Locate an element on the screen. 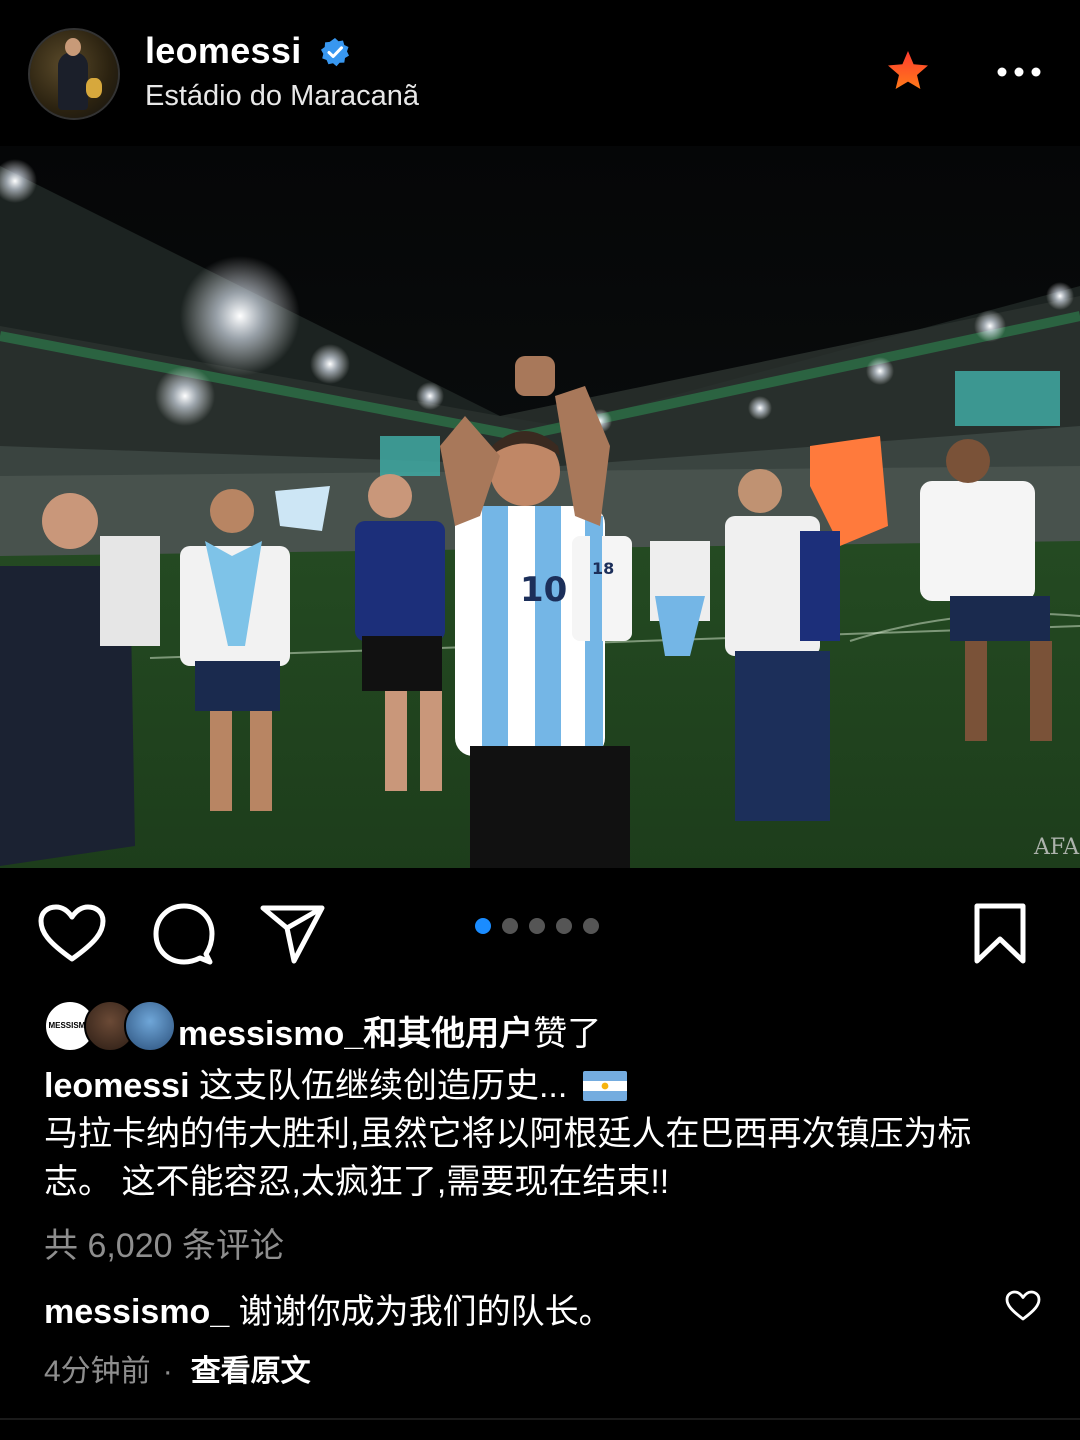  comment-like-icon is located at coordinates (1023, 1306).